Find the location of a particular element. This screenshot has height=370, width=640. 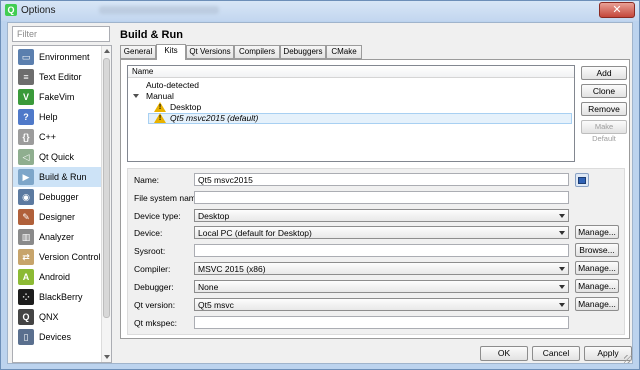

sidebar-item-blackberry: ⁘ BlackBerry is located at coordinates (57, 297).